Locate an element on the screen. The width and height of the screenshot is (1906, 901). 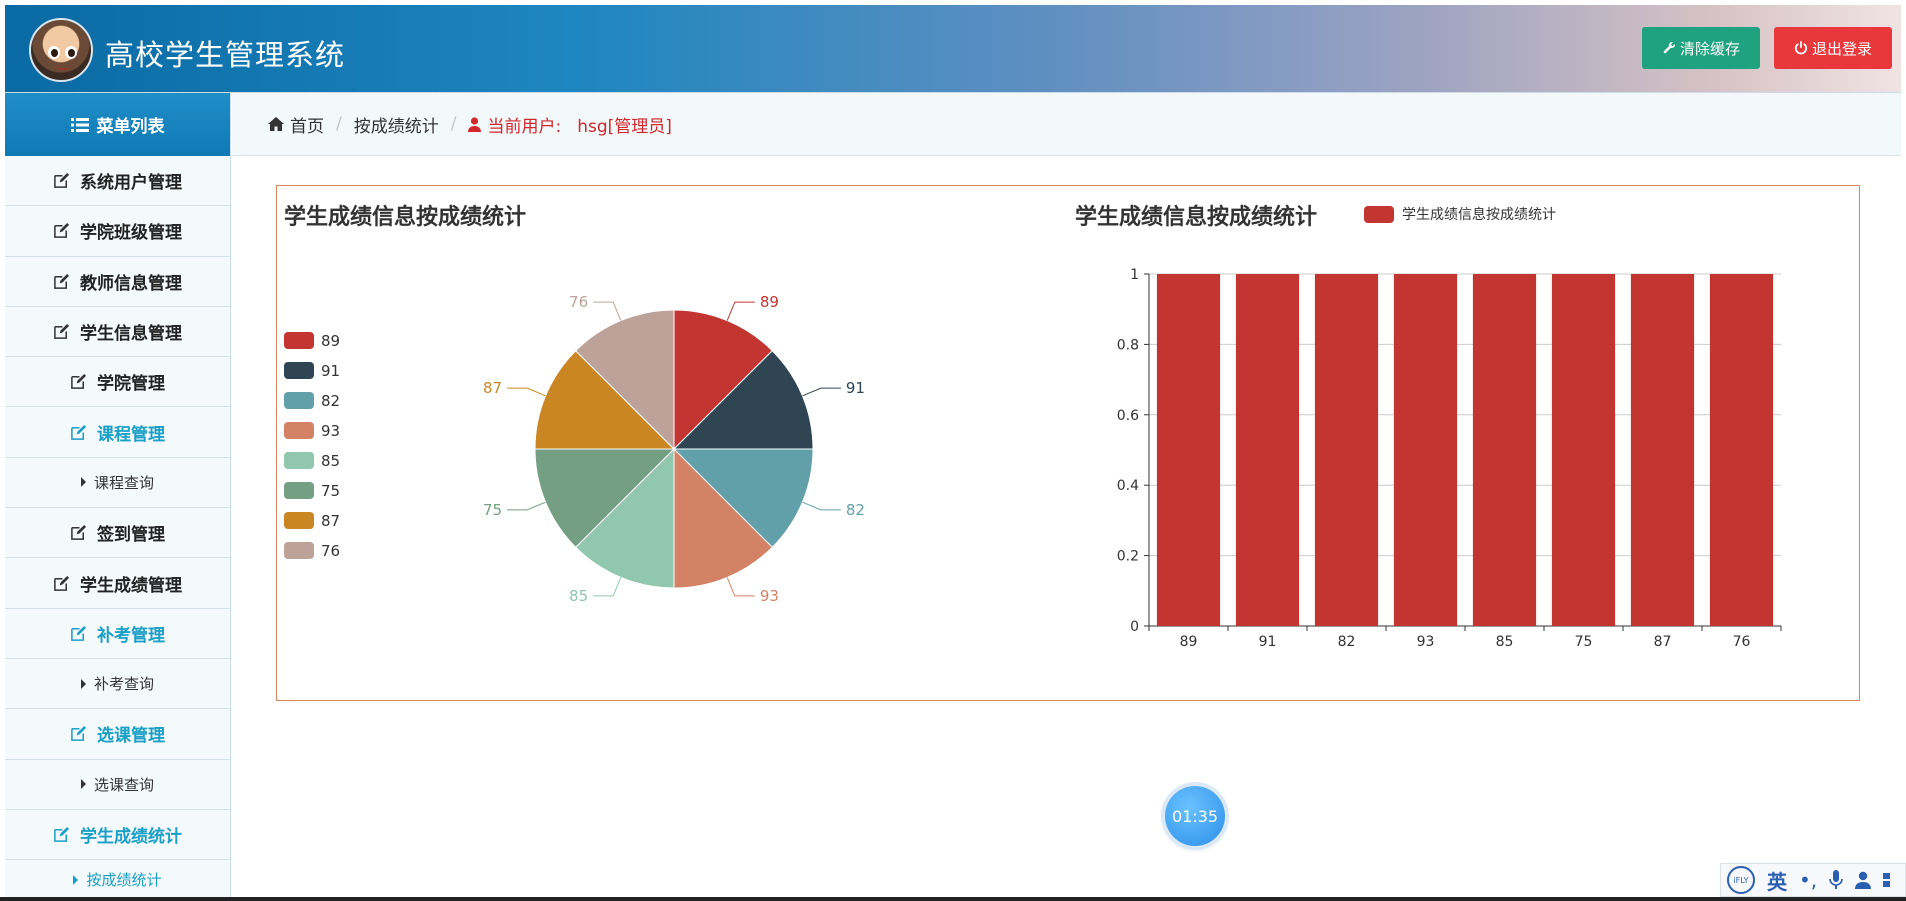
sidebar-item-9: 补考管理 is located at coordinates (117, 633).